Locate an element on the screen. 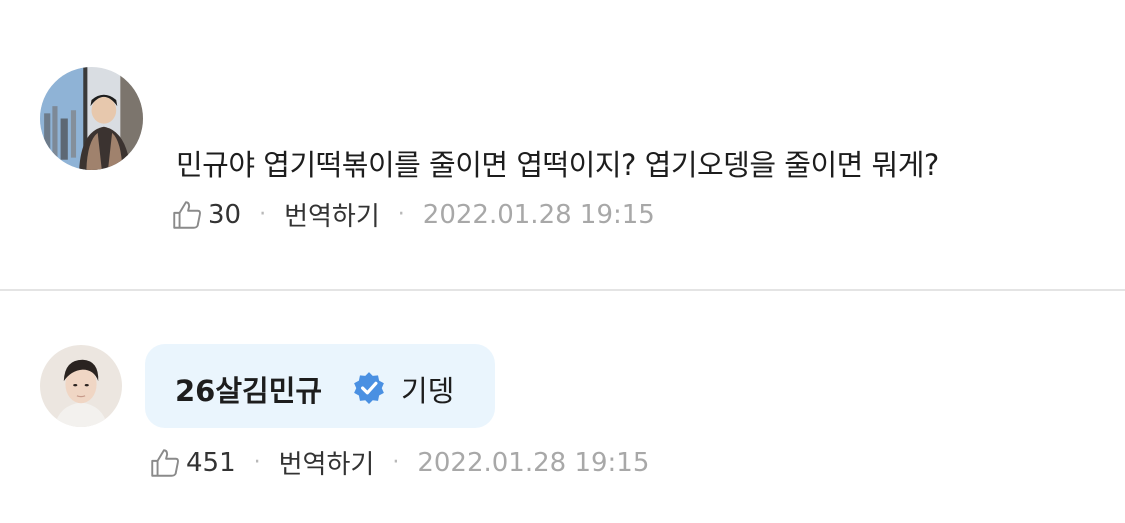 This screenshot has height=523, width=1125. comment-meta: 30 · 번역하기 · 2022.01.28 19:15 is located at coordinates (412, 214).